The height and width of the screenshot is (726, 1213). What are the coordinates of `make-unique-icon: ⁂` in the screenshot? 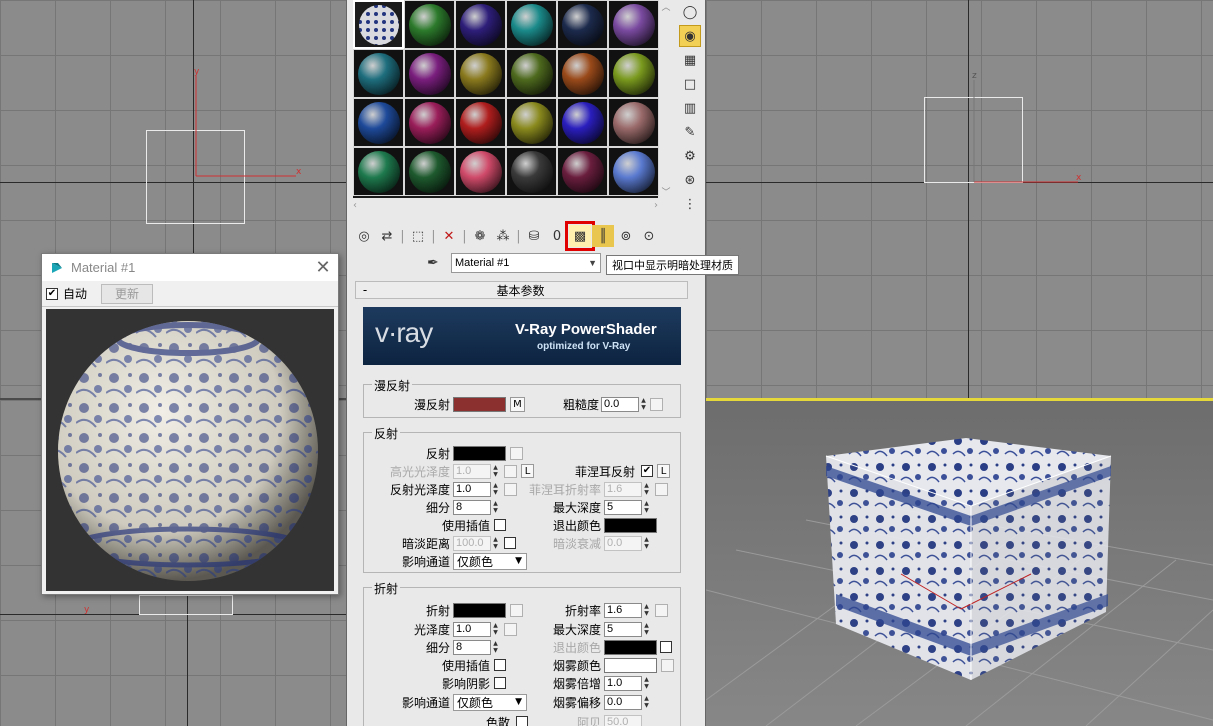 It's located at (503, 236).